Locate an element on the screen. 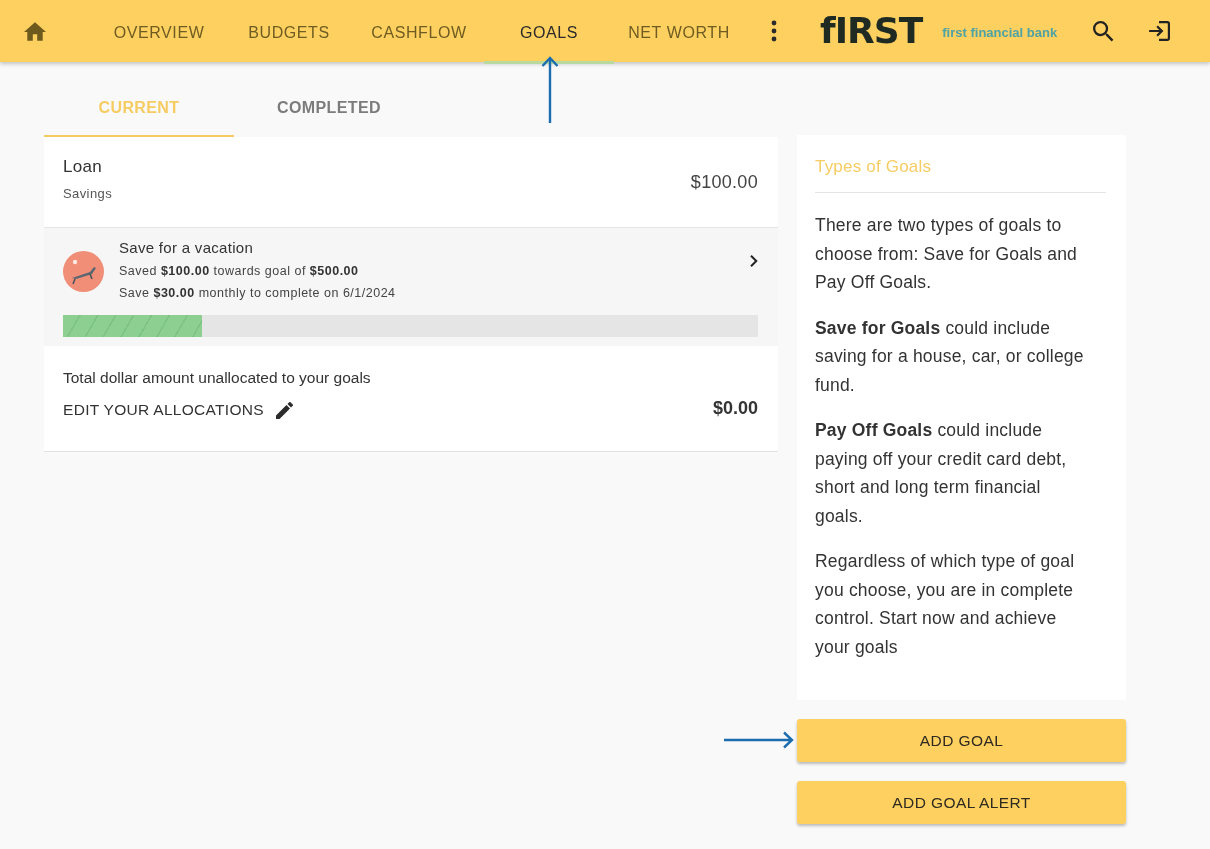 Image resolution: width=1210 pixels, height=849 pixels. chevron-right-icon is located at coordinates (754, 261).